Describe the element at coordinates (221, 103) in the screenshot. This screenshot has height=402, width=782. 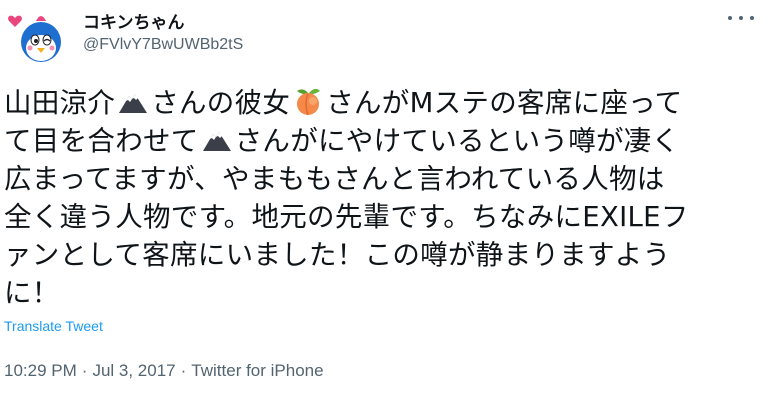
I see `tweet-text-segment: さんの彼女` at that location.